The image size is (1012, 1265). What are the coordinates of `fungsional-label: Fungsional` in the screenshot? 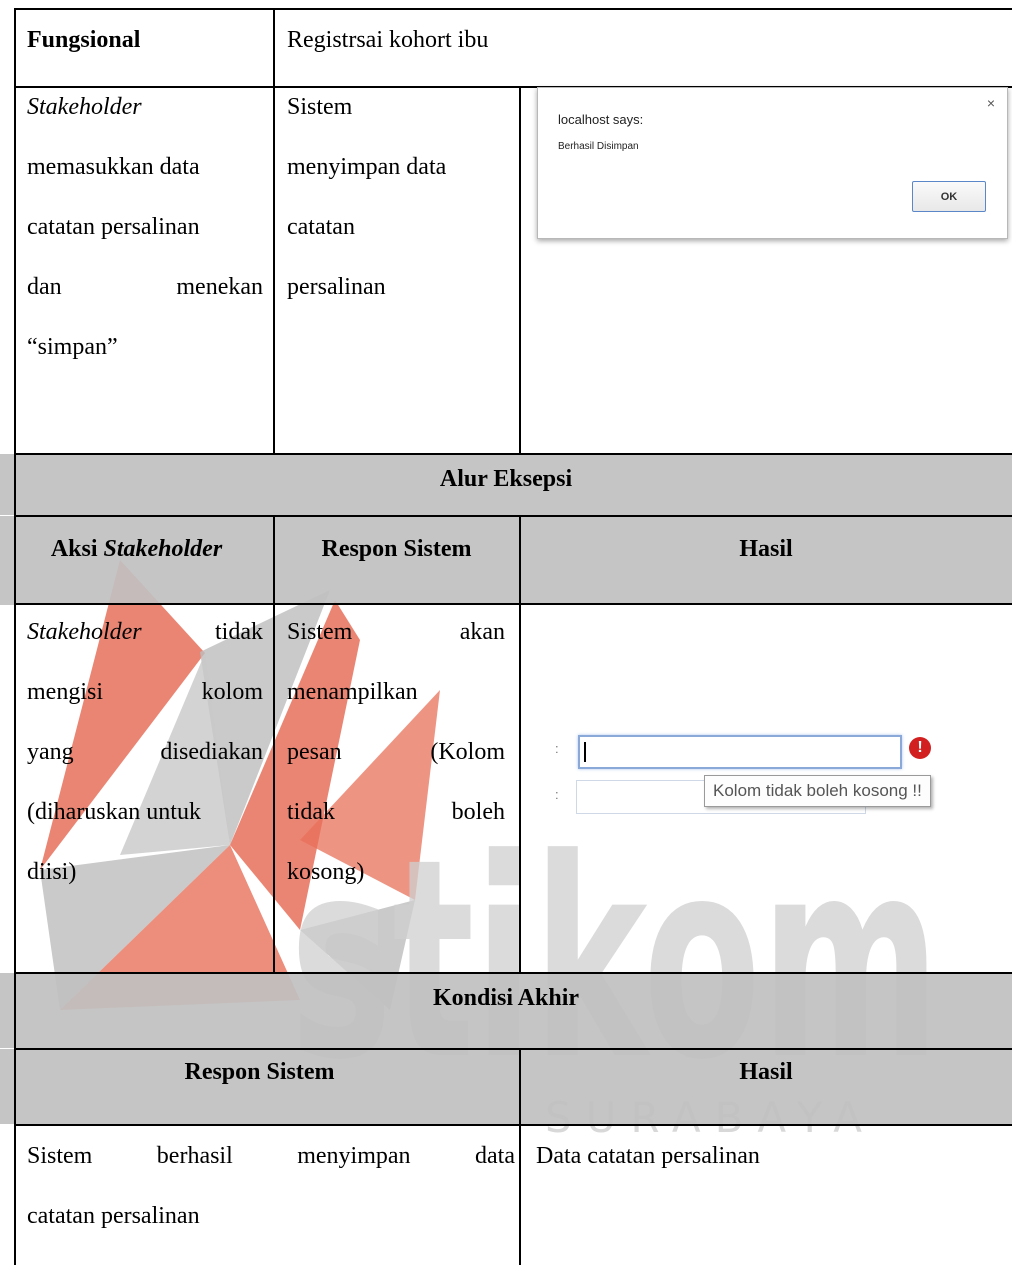 It's located at (84, 40).